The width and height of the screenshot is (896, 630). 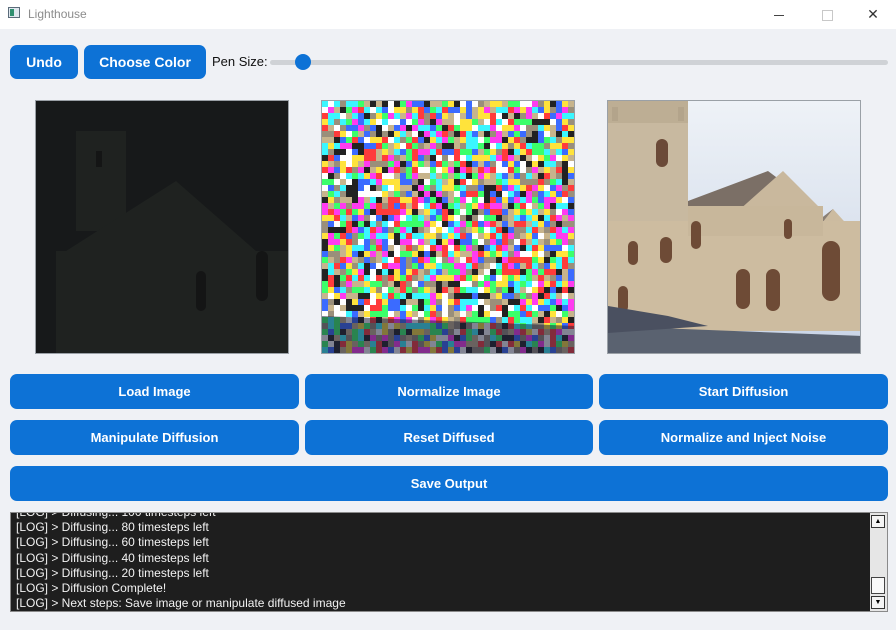 What do you see at coordinates (112, 527) in the screenshot?
I see `log-line: [LOG] > Diffusing... 80 timesteps left` at bounding box center [112, 527].